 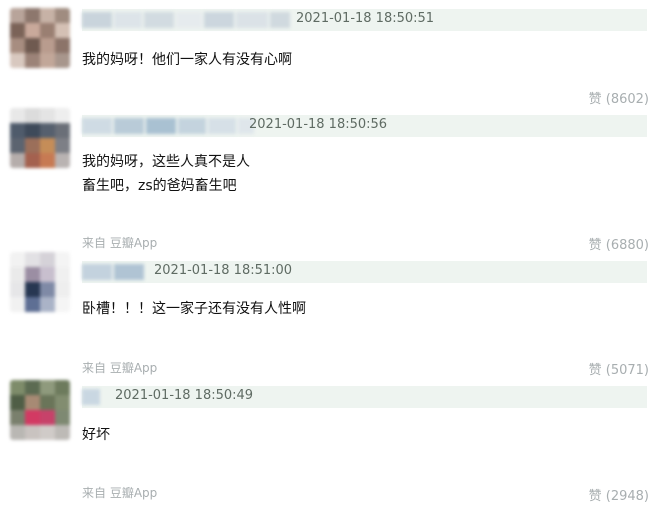 I want to click on comment-header: 2021-01-18 18:50:56, so click(x=364, y=126).